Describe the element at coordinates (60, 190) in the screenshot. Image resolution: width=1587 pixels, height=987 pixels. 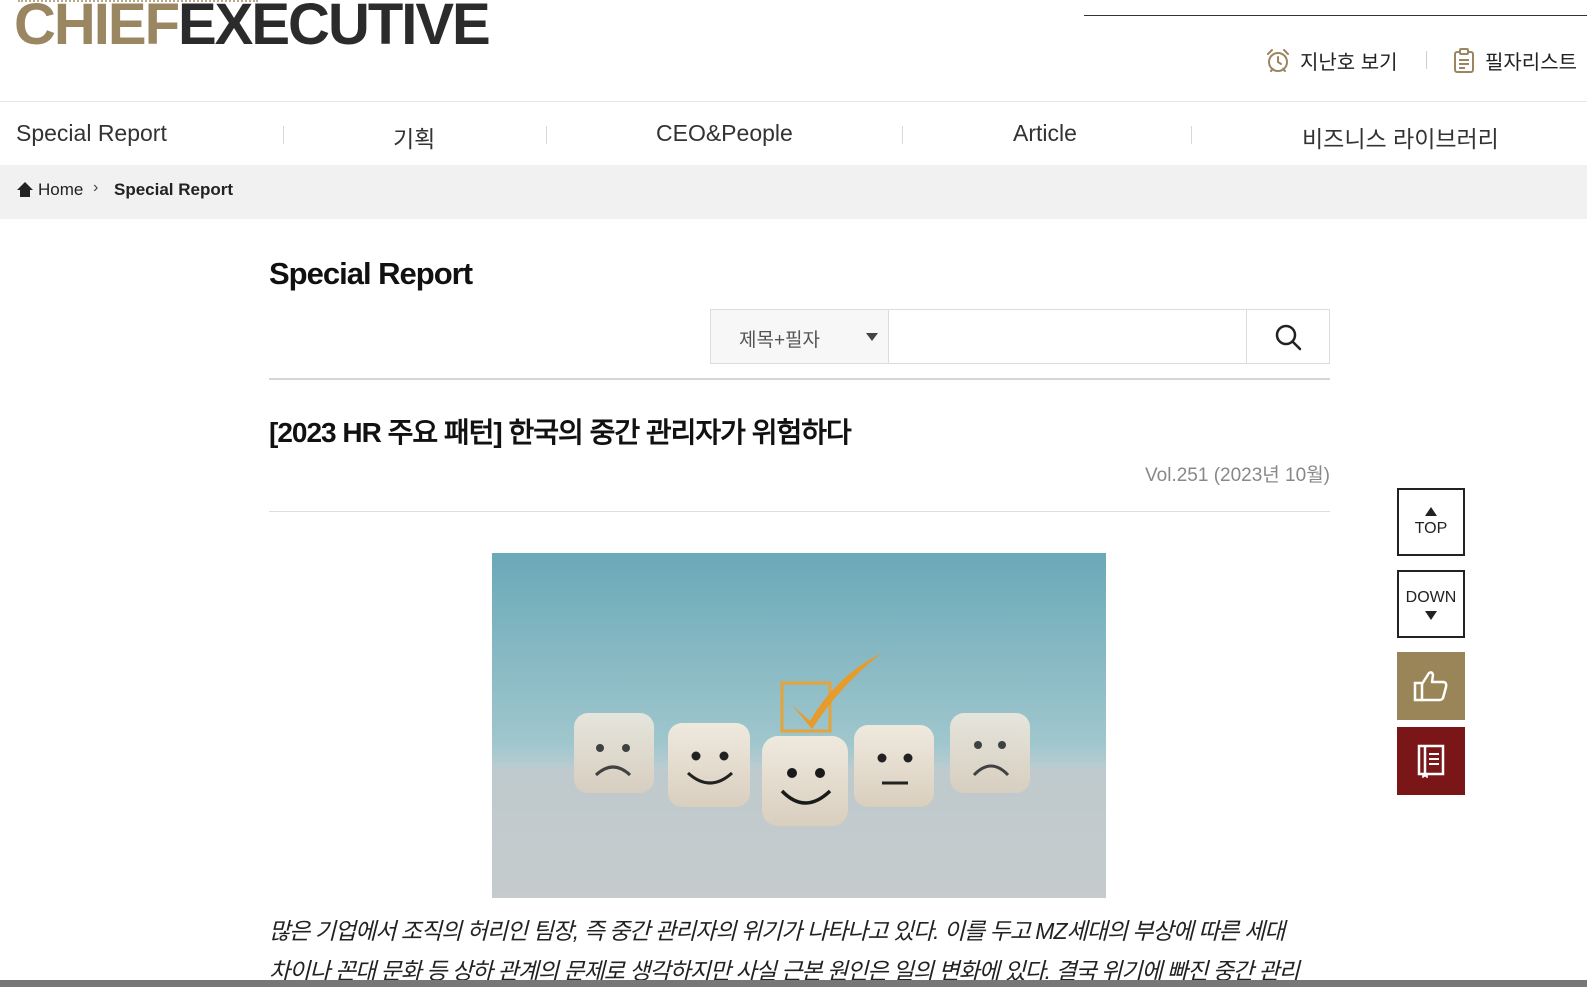
I see `breadcrumb-home: Home` at that location.